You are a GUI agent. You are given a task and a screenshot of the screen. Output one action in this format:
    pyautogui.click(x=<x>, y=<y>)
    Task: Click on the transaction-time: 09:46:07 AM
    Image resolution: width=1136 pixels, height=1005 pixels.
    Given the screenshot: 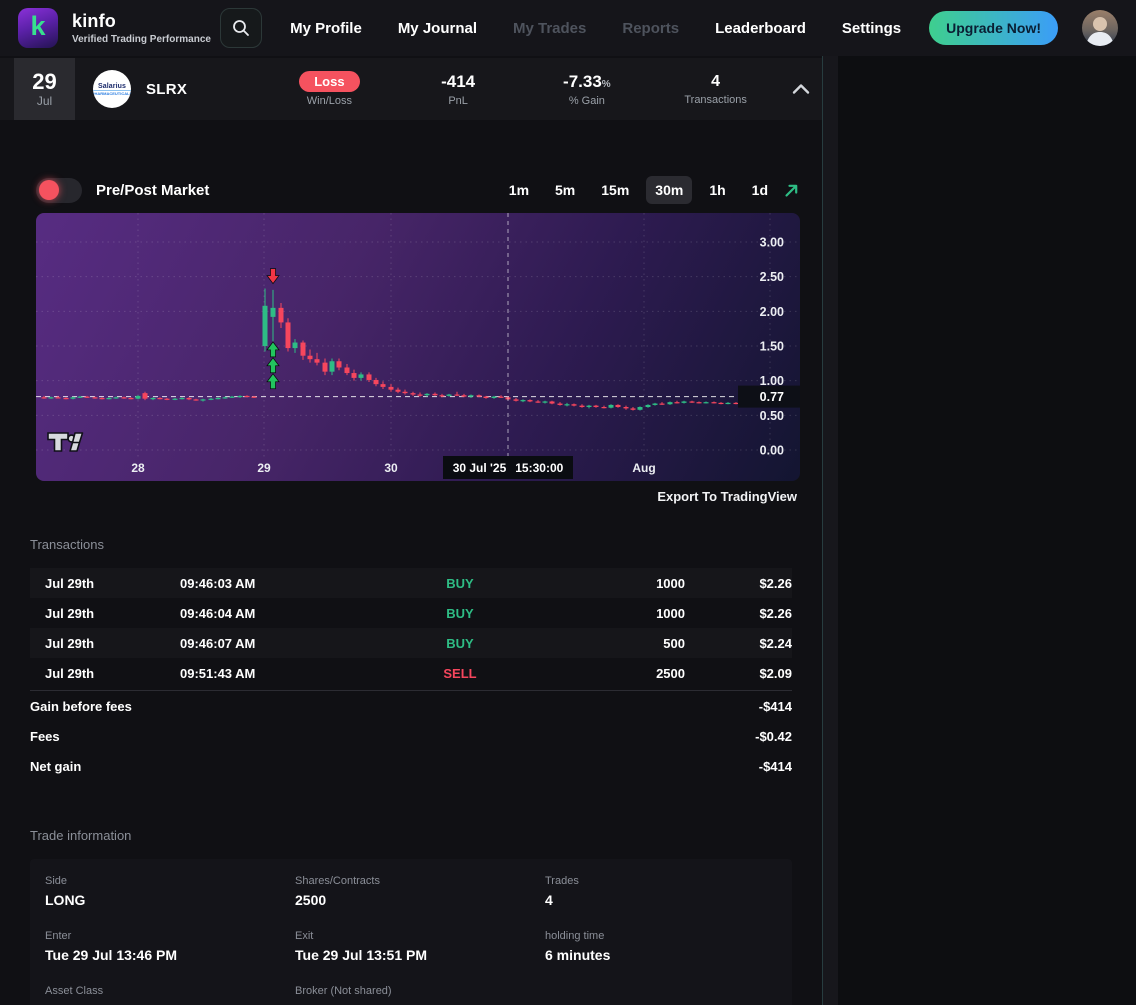 What is the action you would take?
    pyautogui.click(x=218, y=643)
    